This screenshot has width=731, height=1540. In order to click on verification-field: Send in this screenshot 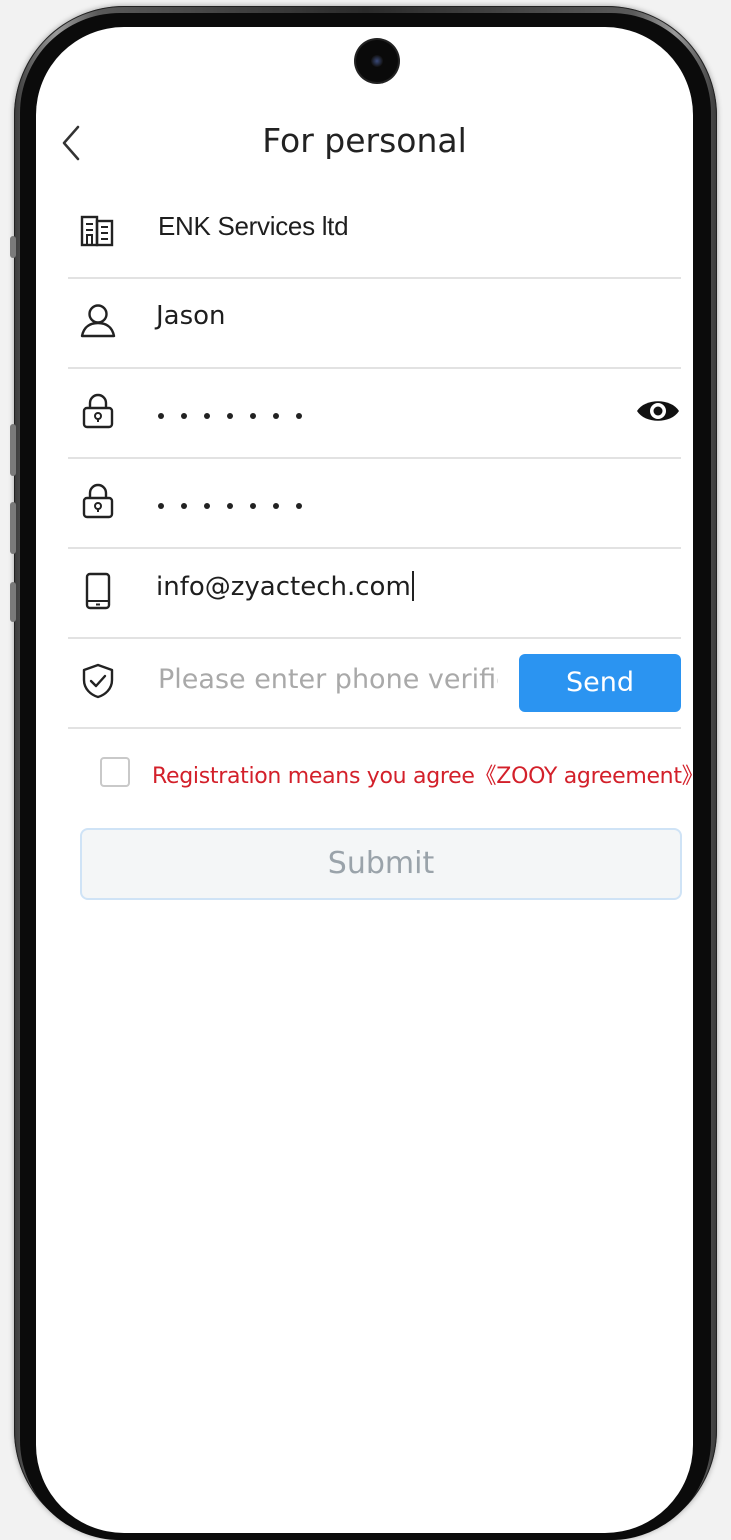, I will do `click(374, 683)`.